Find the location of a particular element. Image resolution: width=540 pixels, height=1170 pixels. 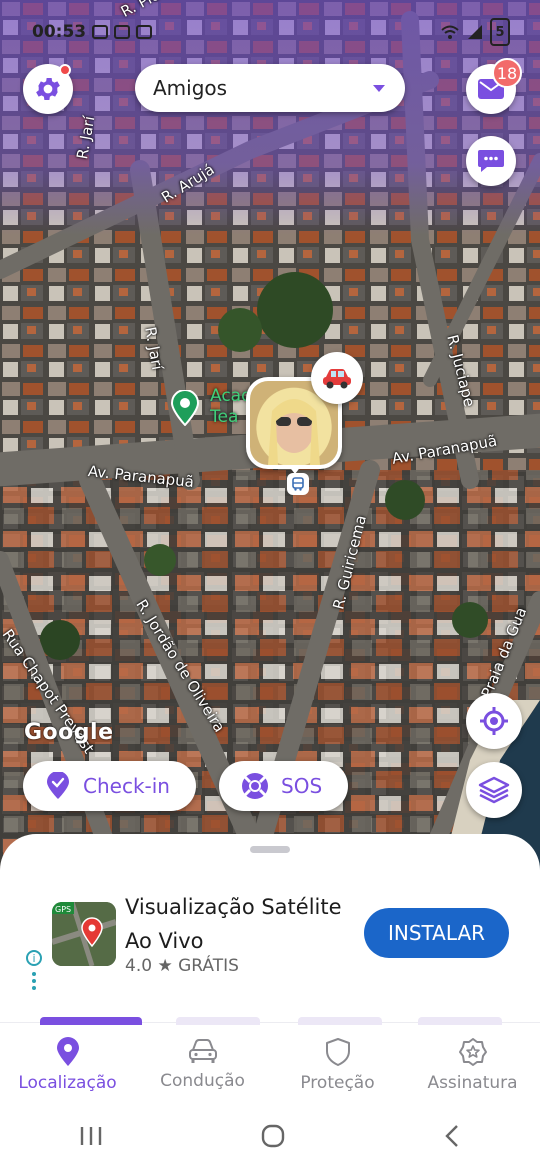

ad-title: Visualização Satélite Ao Vivo is located at coordinates (245, 924).